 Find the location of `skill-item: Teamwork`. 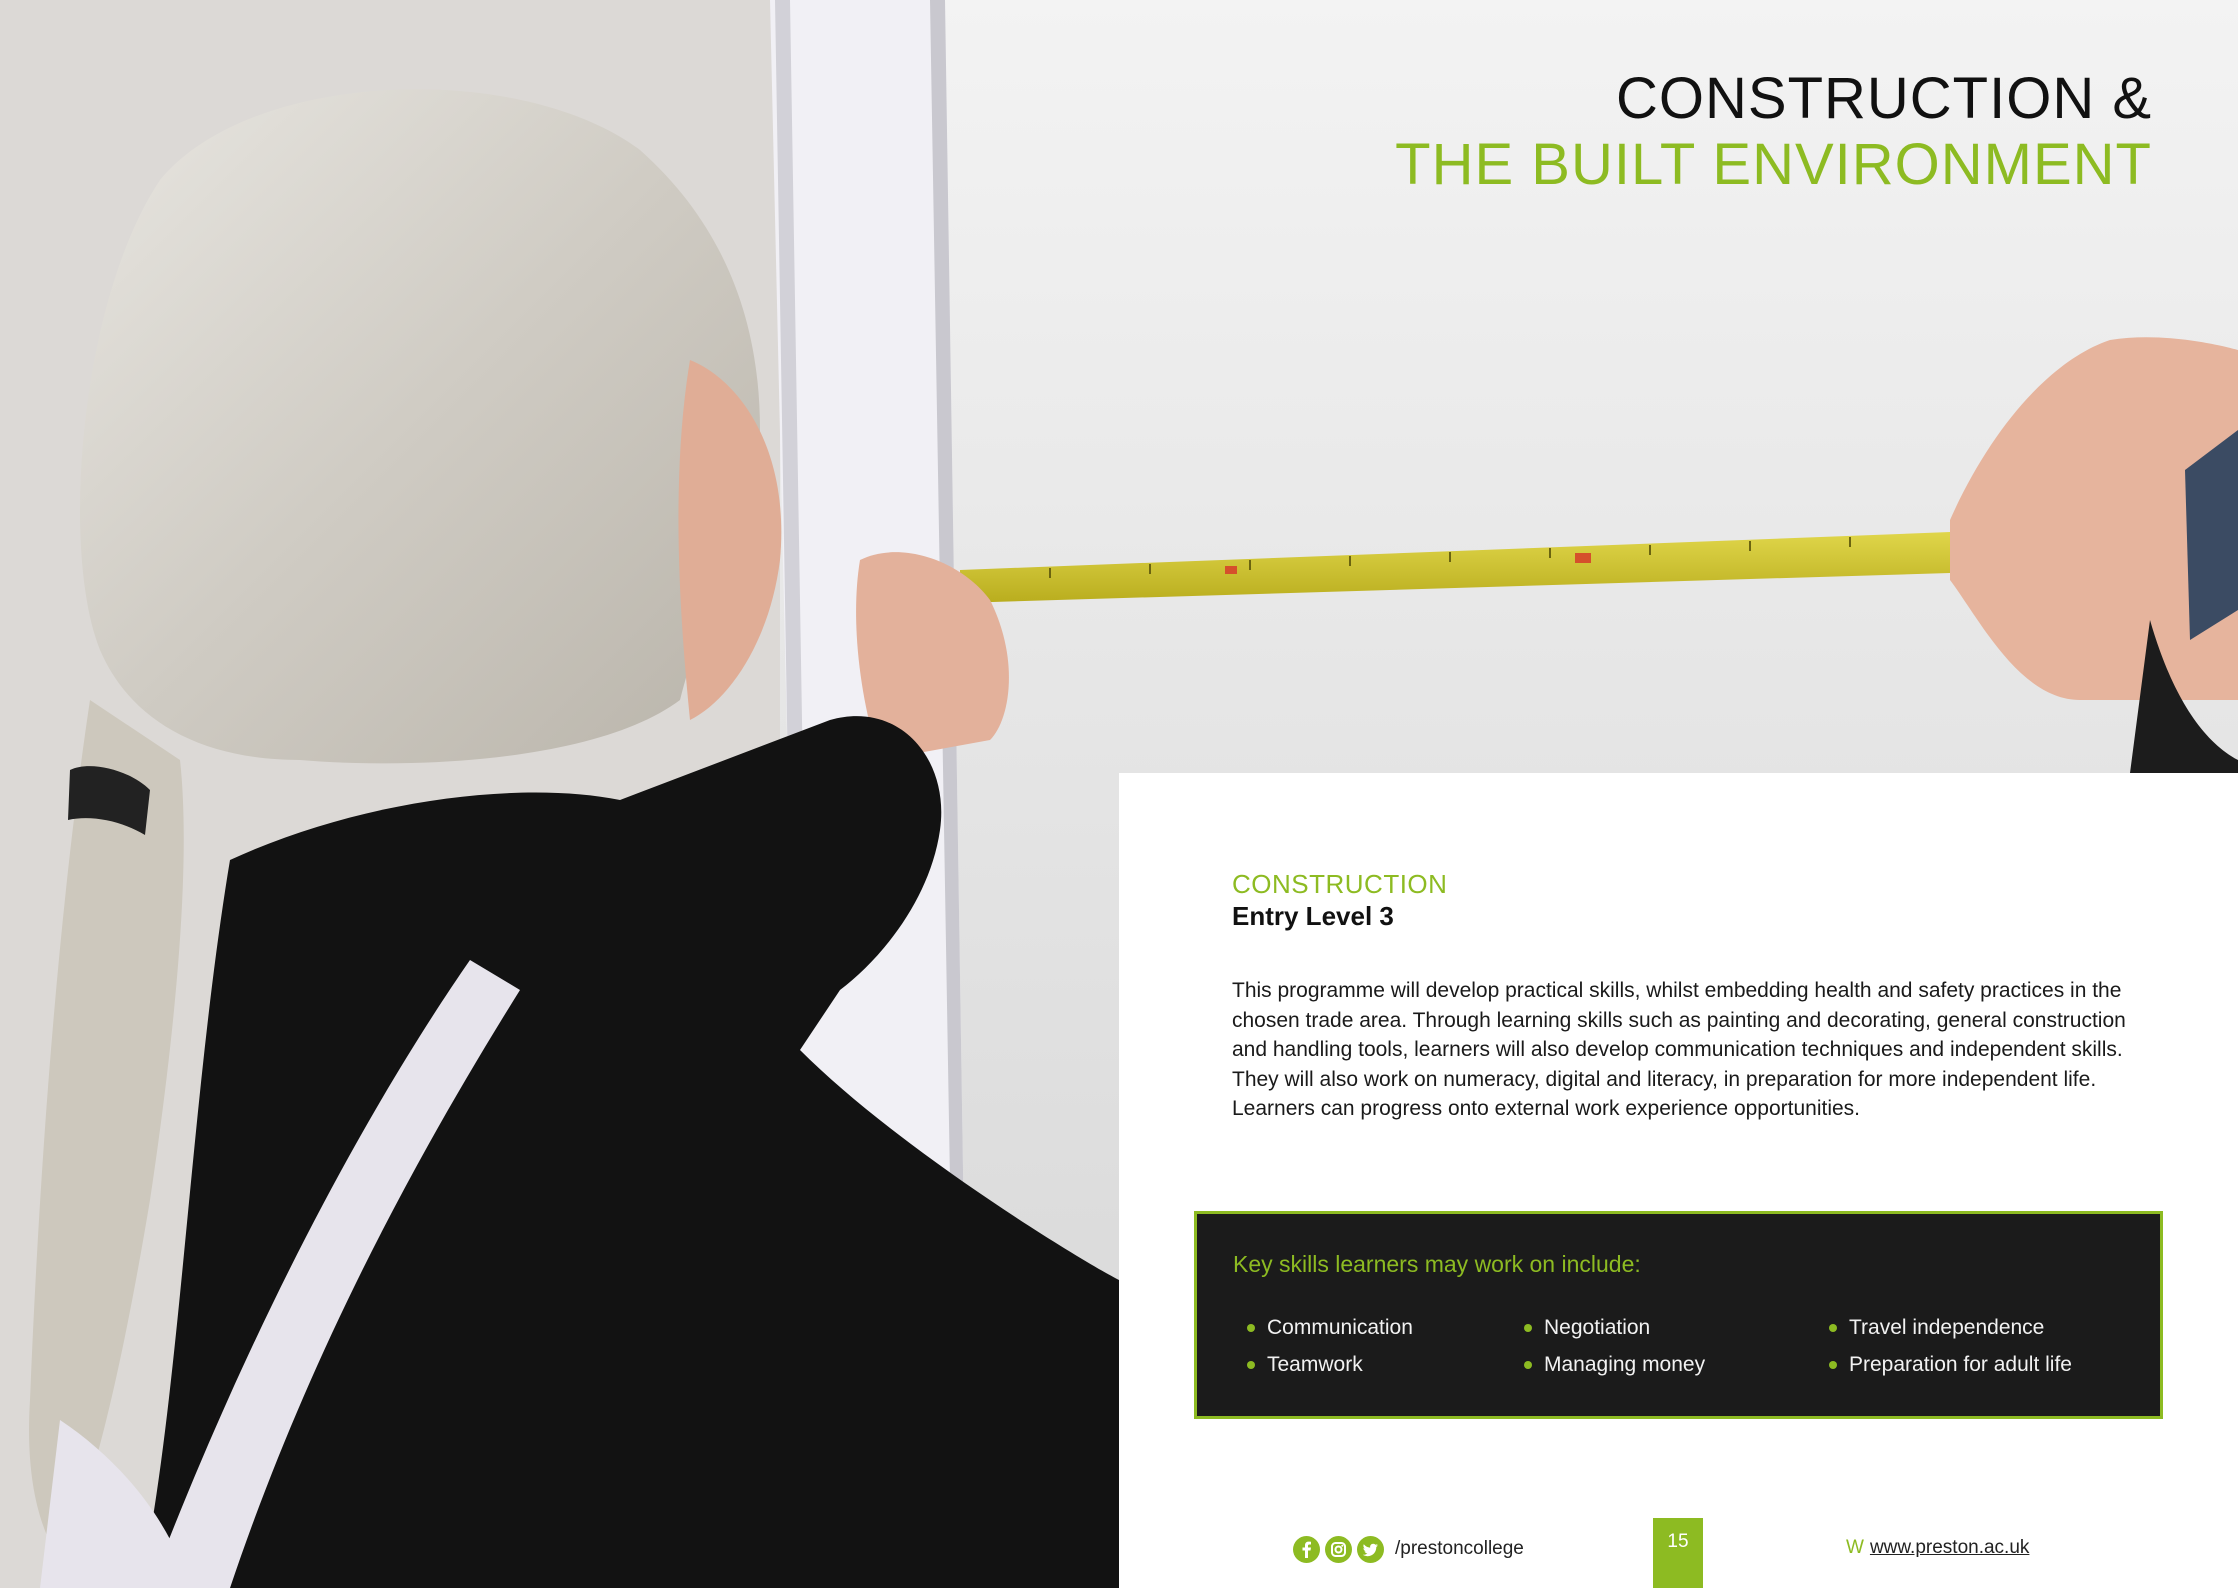

skill-item: Teamwork is located at coordinates (1330, 1364).